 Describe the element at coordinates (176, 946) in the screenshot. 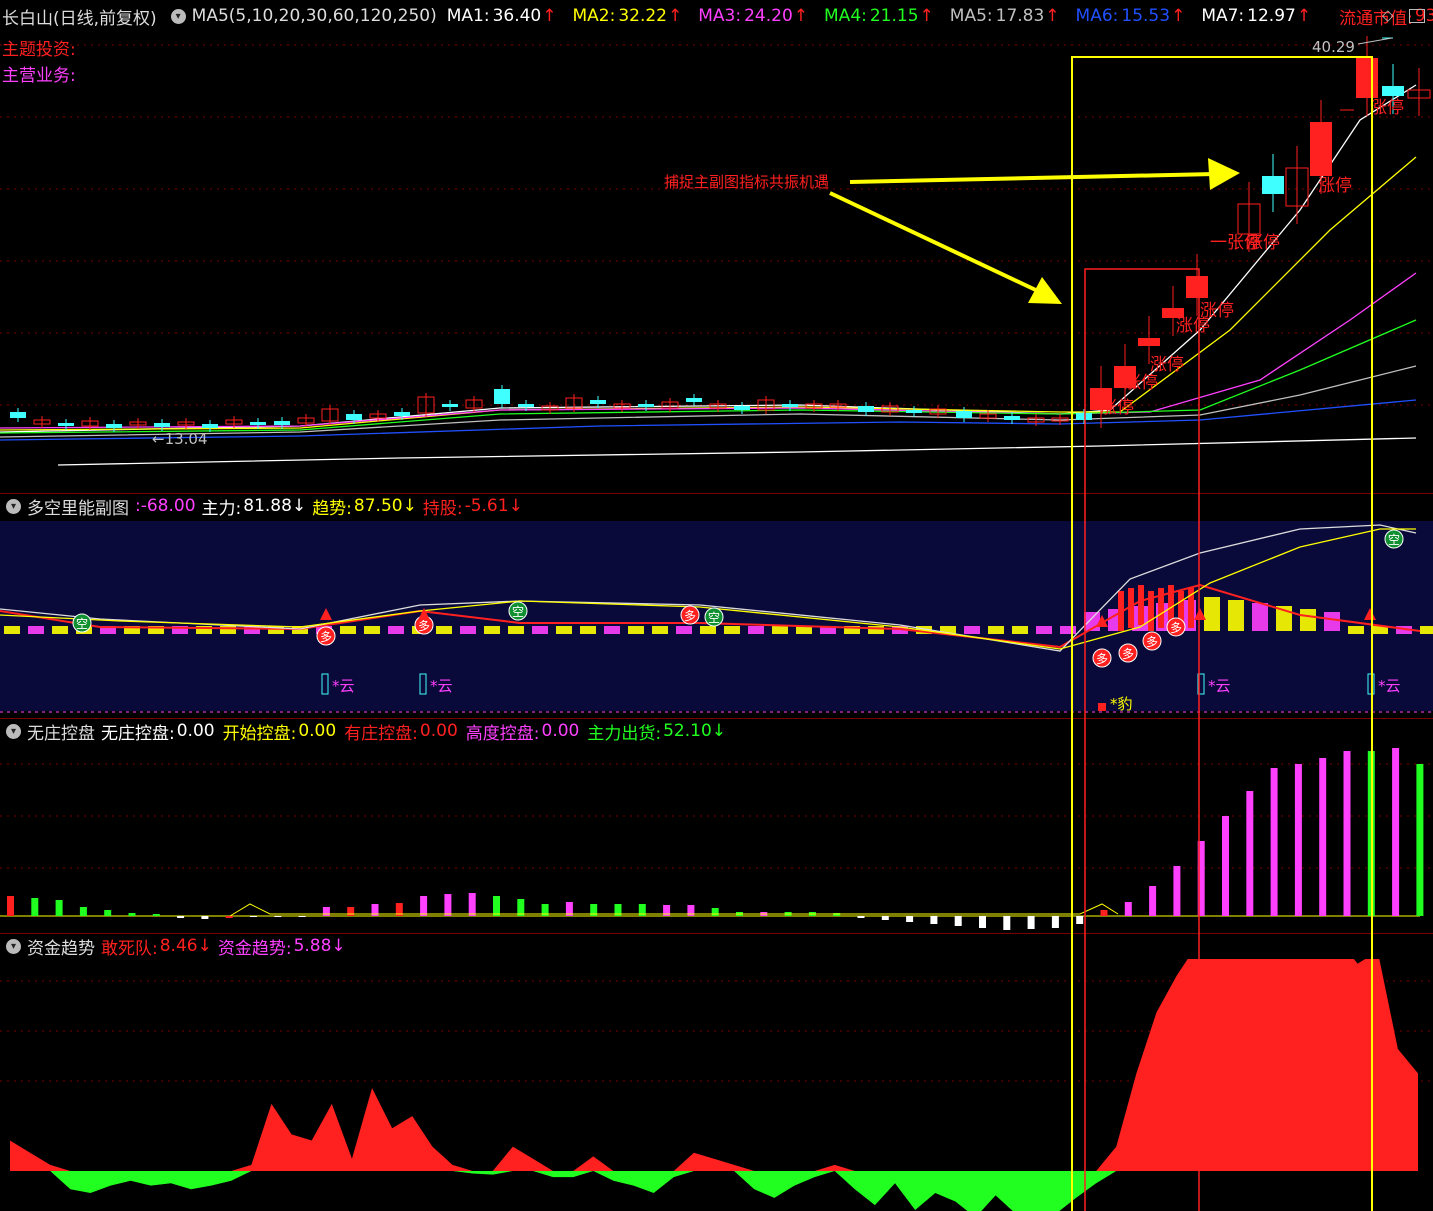

I see `sub3-header: ▾ 资金趋势 敢死队: 8.46↓ 资金趋势: 5.88↓` at that location.